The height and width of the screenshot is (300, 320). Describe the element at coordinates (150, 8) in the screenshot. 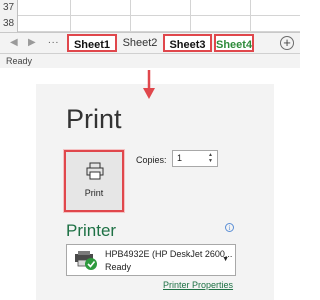

I see `grid-row: 37` at that location.